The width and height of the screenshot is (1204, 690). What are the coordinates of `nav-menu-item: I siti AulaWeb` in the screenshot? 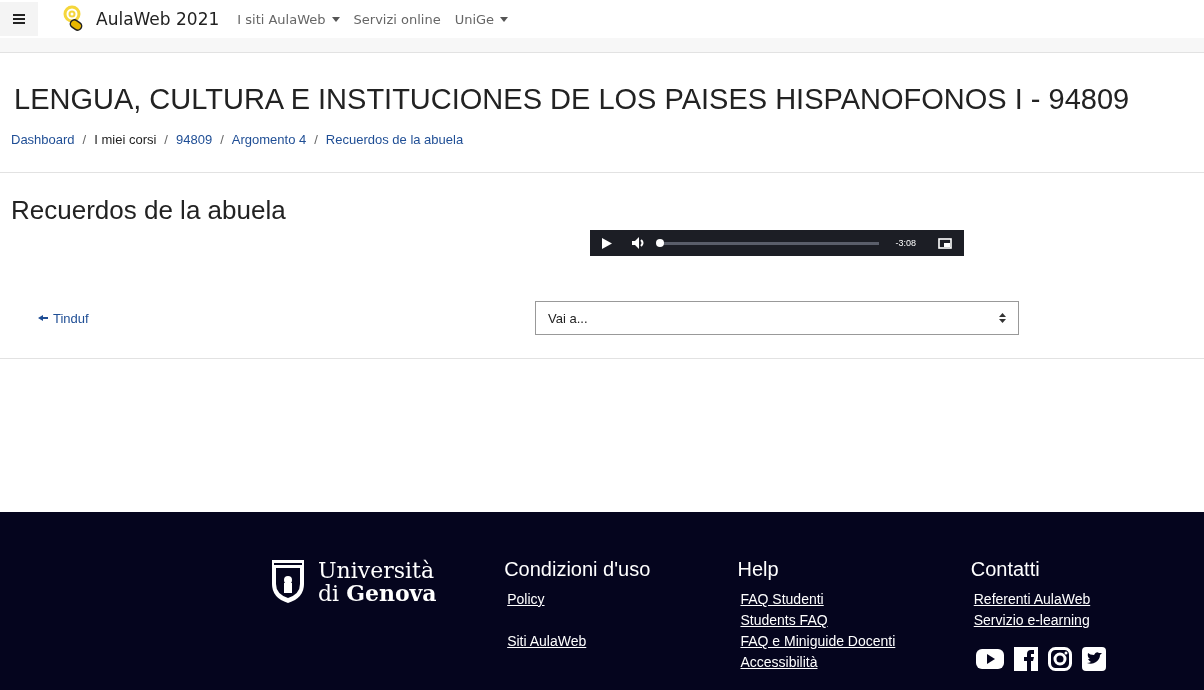 It's located at (281, 19).